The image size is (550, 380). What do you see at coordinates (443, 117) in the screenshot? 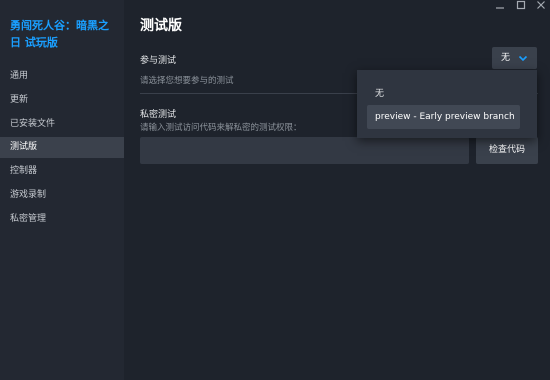
I see `dropdown-option-preview: preview - Early preview branch` at bounding box center [443, 117].